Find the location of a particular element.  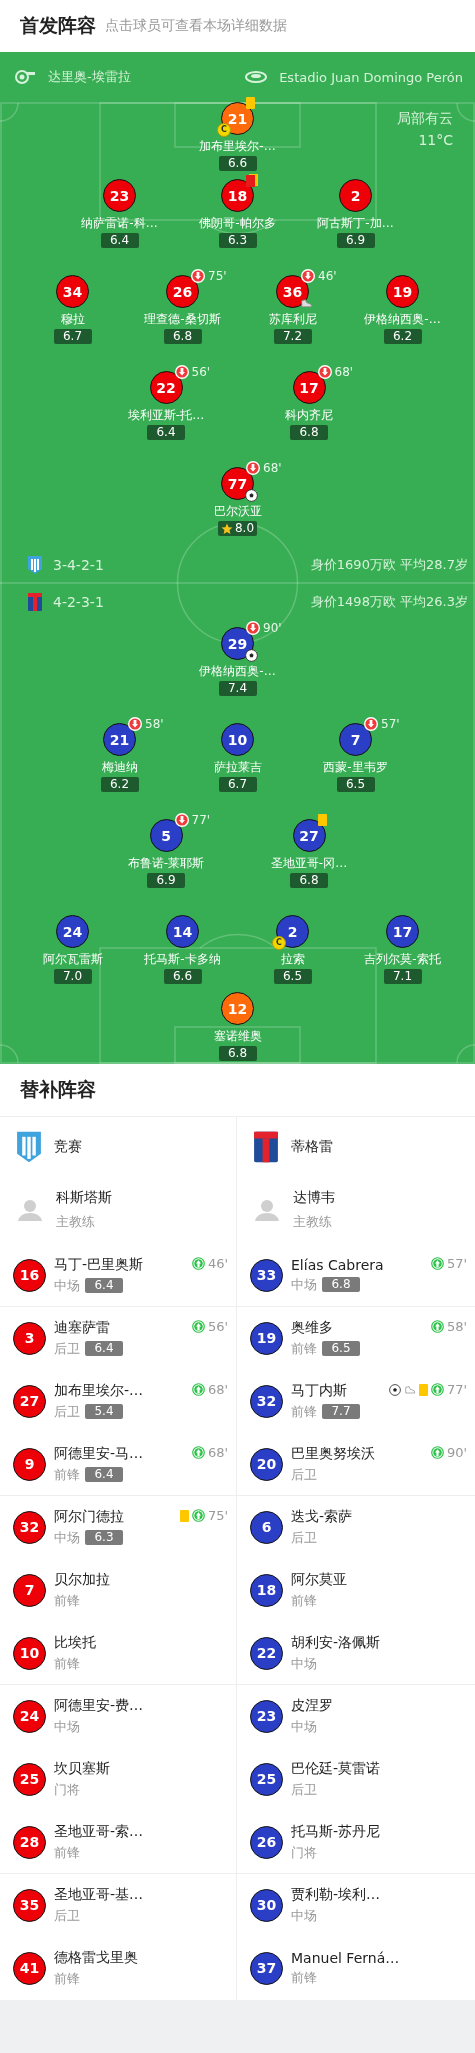

shirt-number: 33 is located at coordinates (266, 1275).